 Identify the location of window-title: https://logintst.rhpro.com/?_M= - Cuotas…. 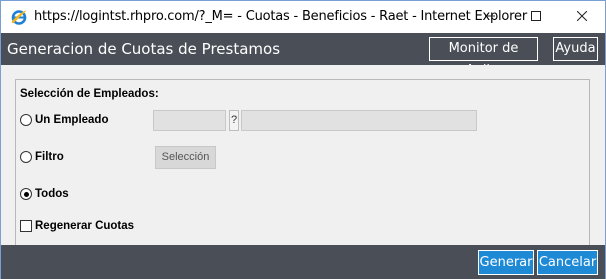
(280, 16).